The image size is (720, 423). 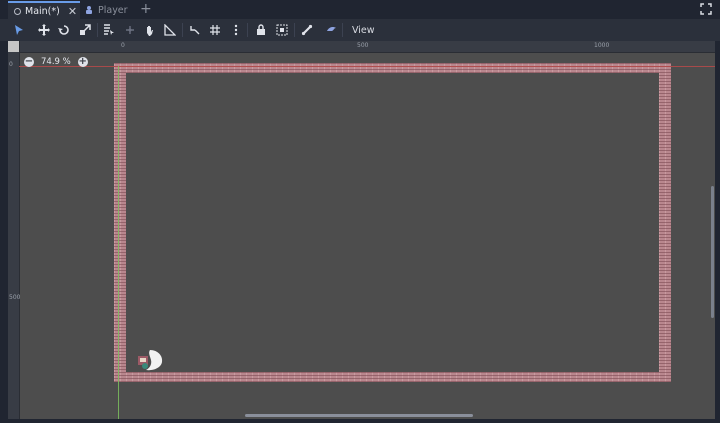 I want to click on tab-player: Player, so click(x=106, y=10).